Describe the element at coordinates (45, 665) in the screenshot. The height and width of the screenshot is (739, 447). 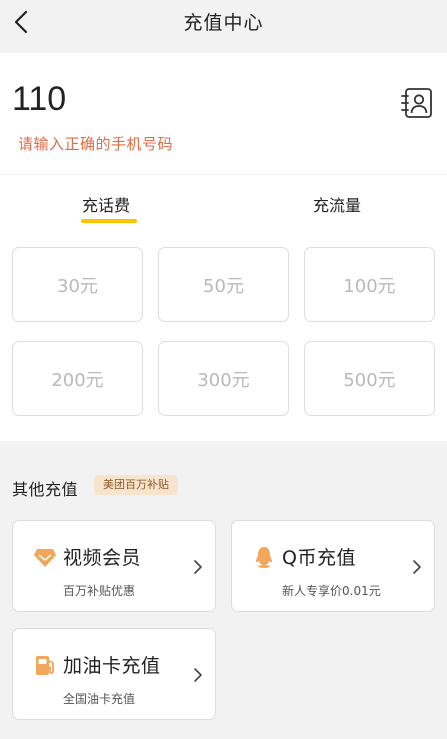
I see `fuel-pump-icon` at that location.